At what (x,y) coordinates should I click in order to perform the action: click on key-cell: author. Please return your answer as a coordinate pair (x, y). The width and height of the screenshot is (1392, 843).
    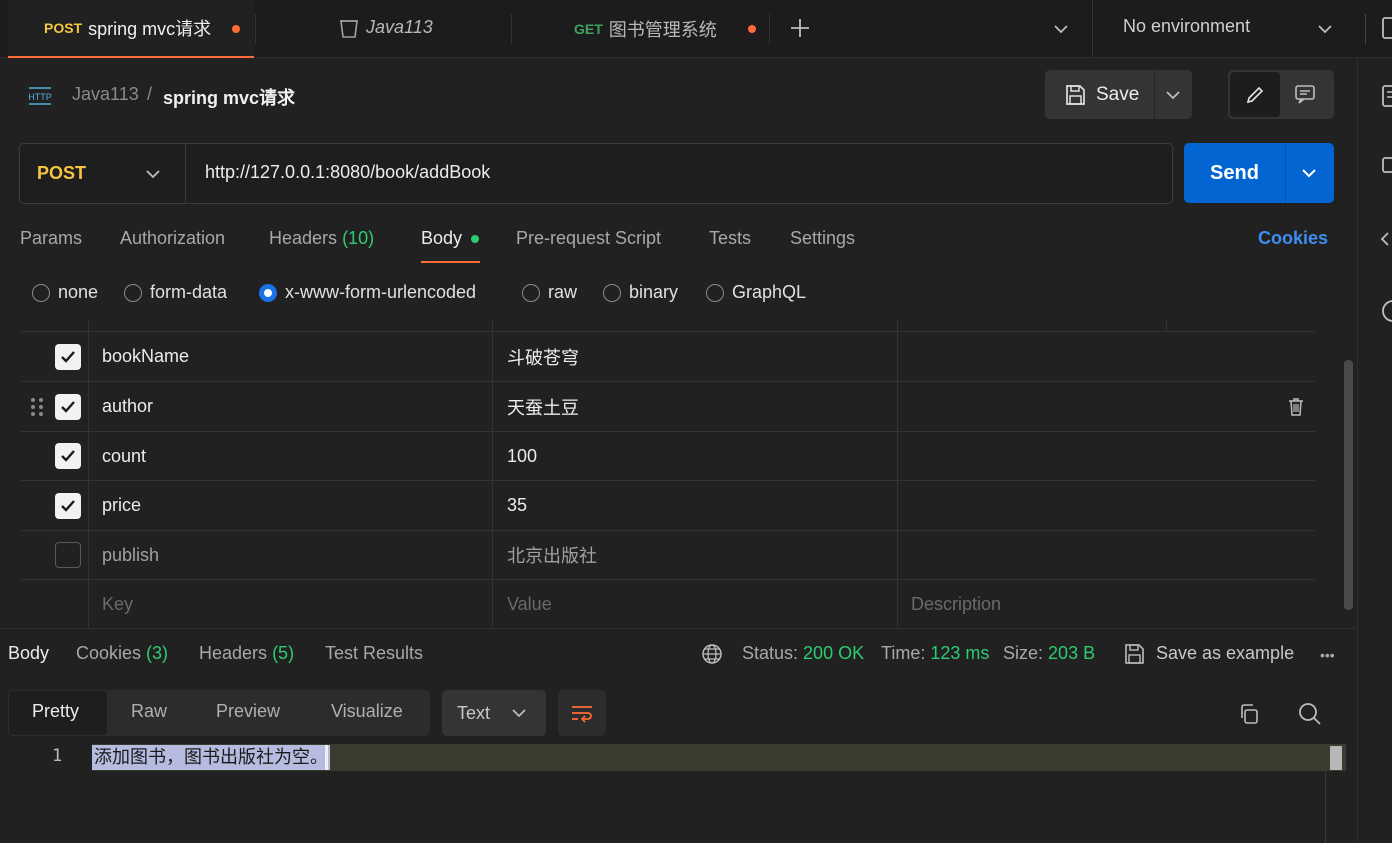
    Looking at the image, I should click on (127, 406).